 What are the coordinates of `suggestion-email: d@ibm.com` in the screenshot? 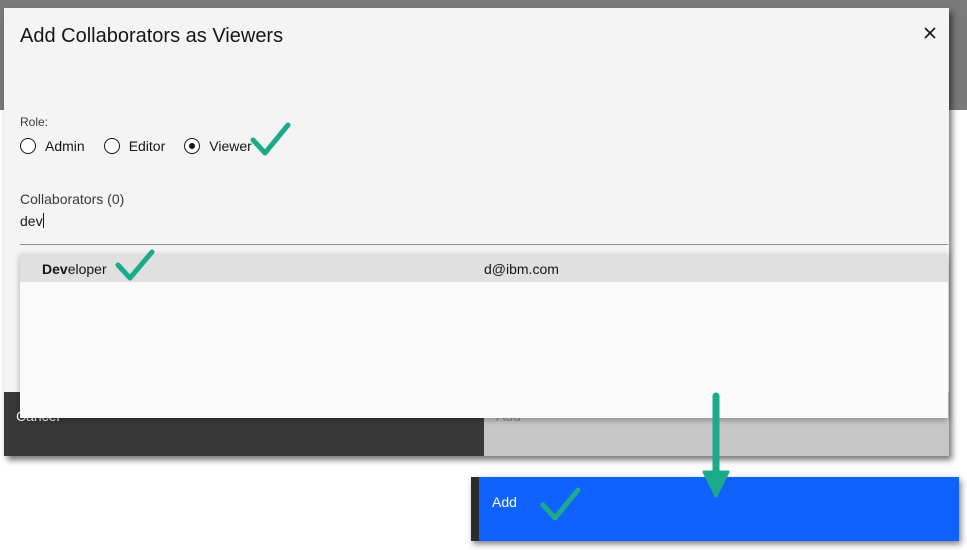 It's located at (521, 269).